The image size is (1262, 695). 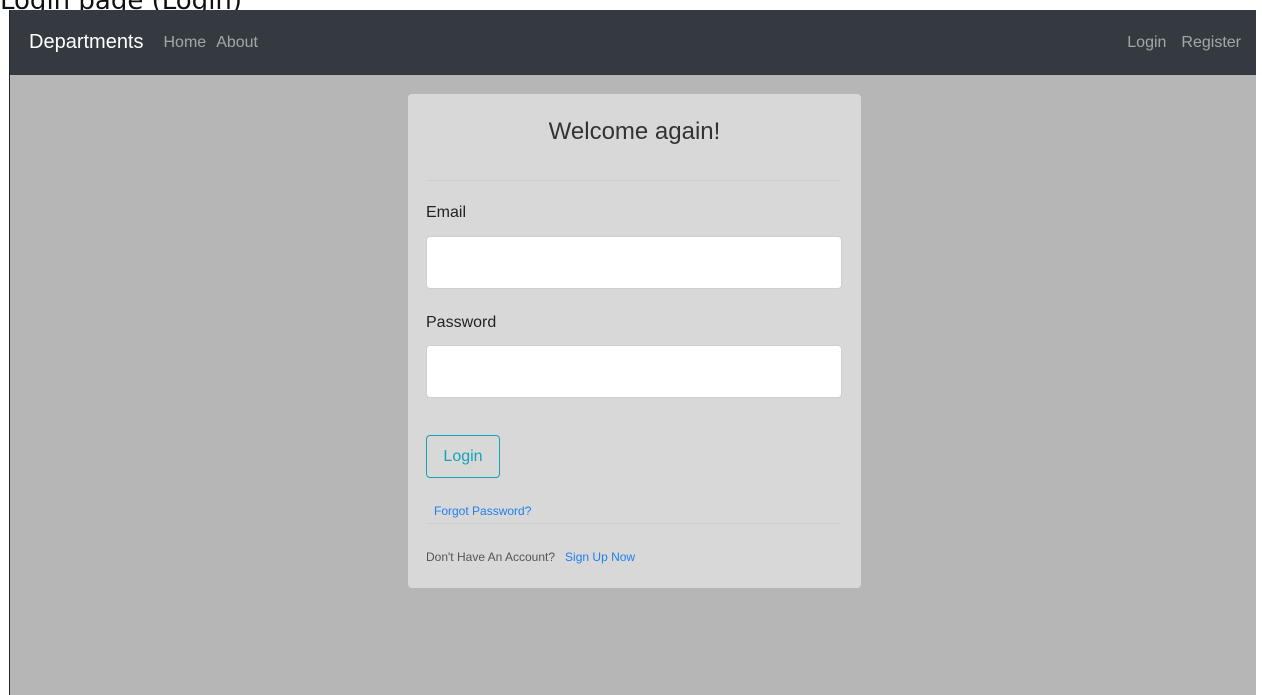 What do you see at coordinates (237, 43) in the screenshot?
I see `nav-link-about: About` at bounding box center [237, 43].